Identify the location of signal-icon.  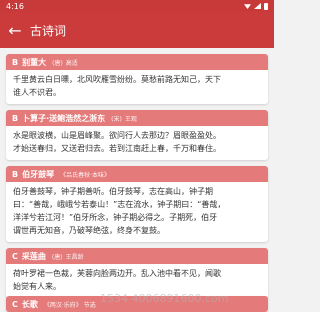
(257, 6).